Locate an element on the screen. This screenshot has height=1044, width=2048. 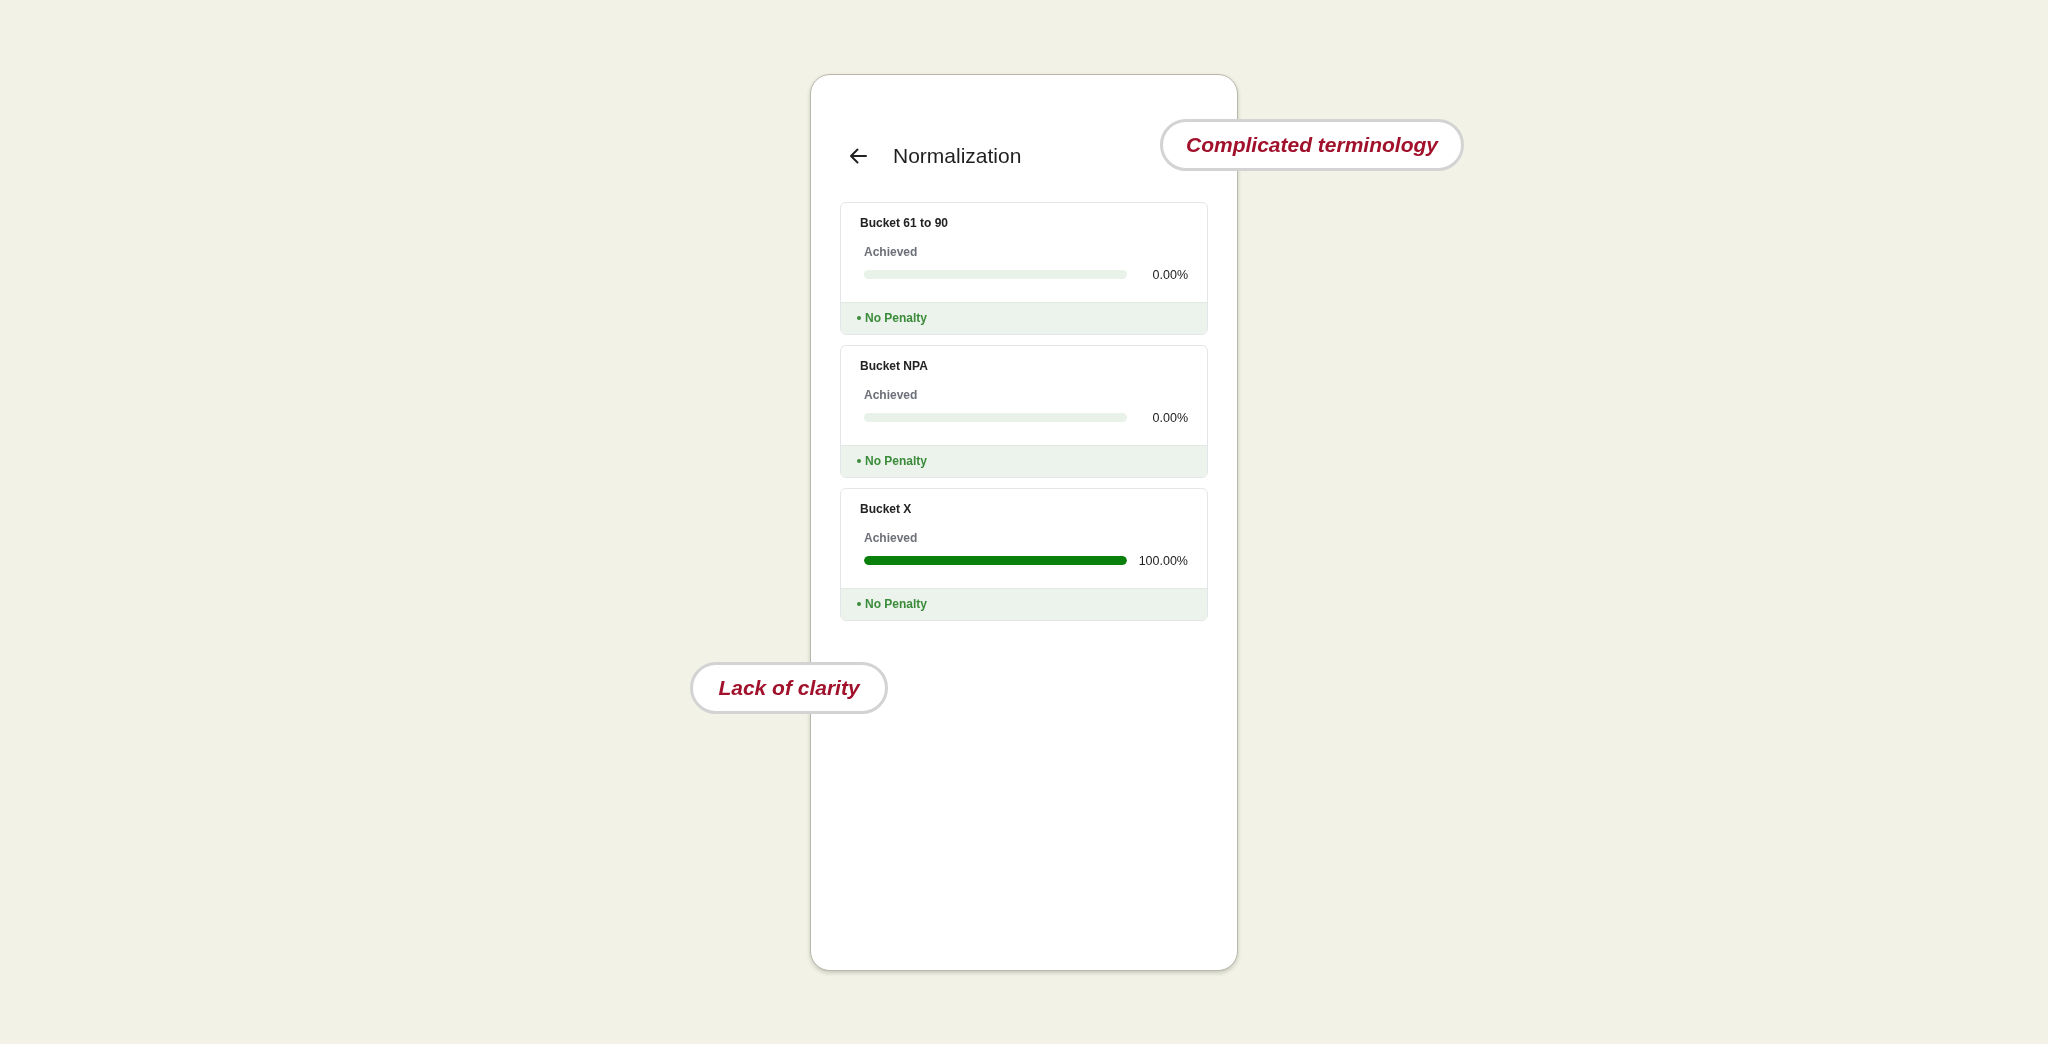
screen-title: Normalization is located at coordinates (957, 155).